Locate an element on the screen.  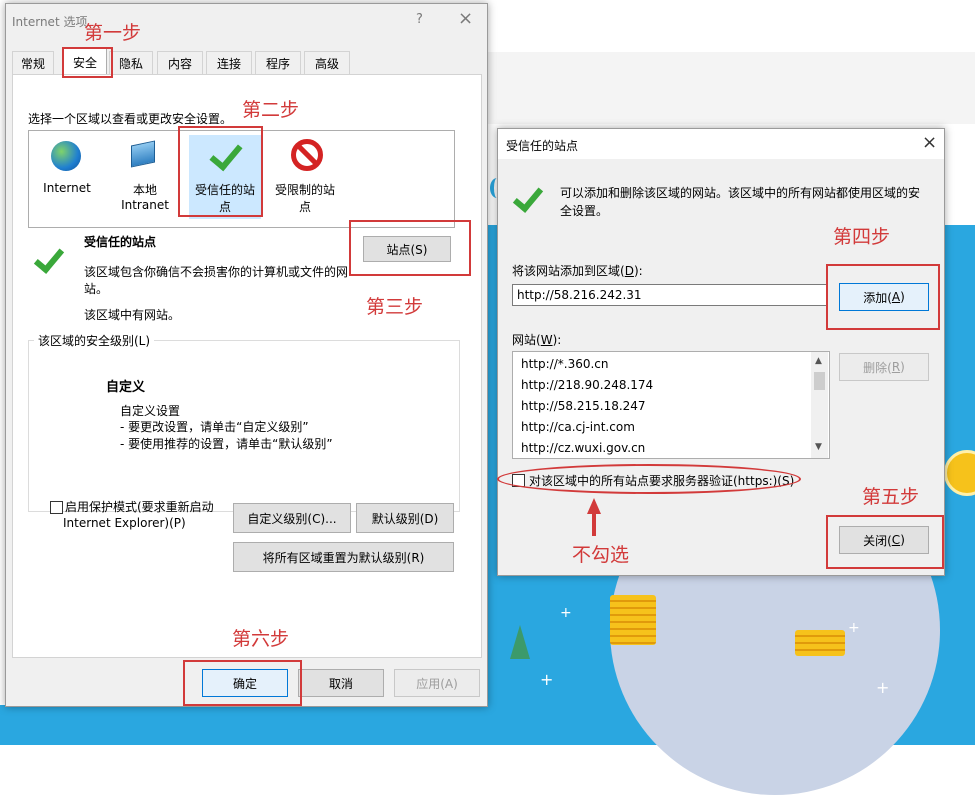
step-3-annotation: 第三步 is located at coordinates (395, 307).